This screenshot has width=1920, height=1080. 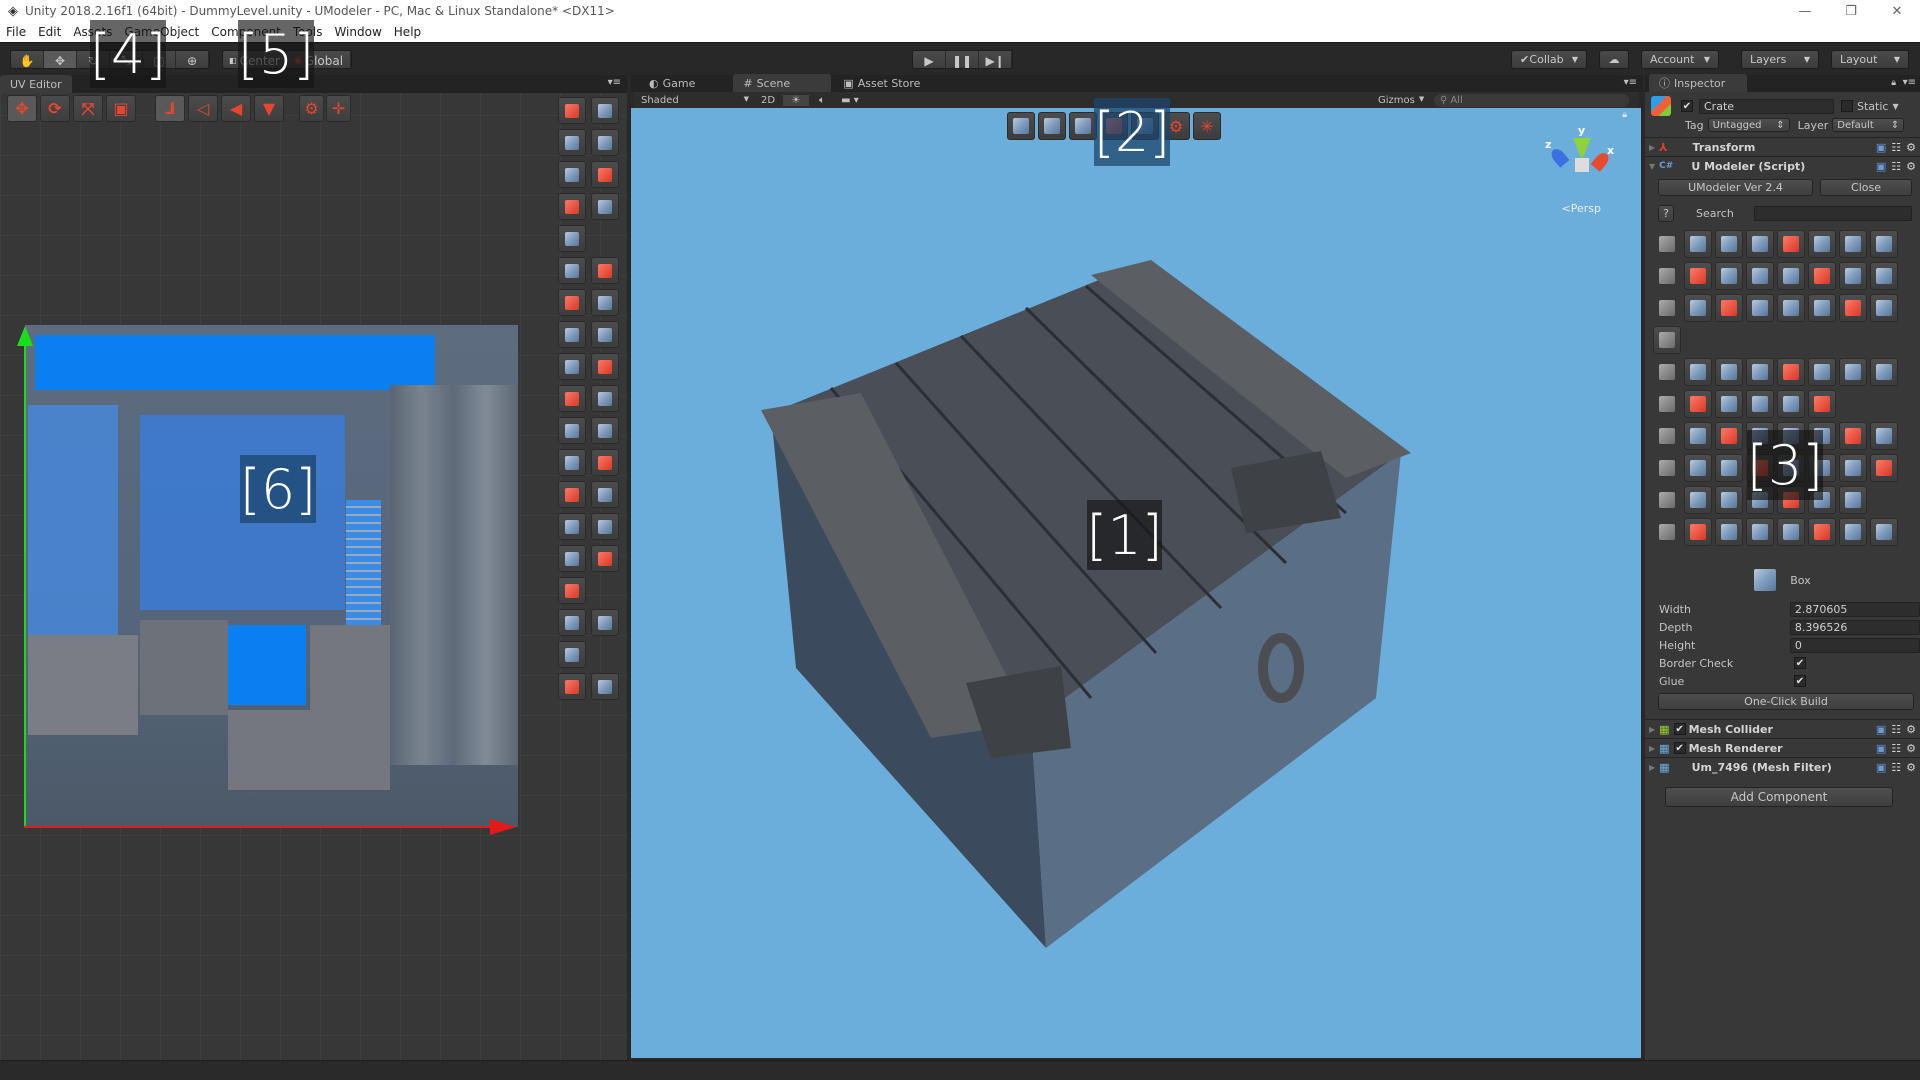 I want to click on glue-checkbox: ✔, so click(x=1800, y=681).